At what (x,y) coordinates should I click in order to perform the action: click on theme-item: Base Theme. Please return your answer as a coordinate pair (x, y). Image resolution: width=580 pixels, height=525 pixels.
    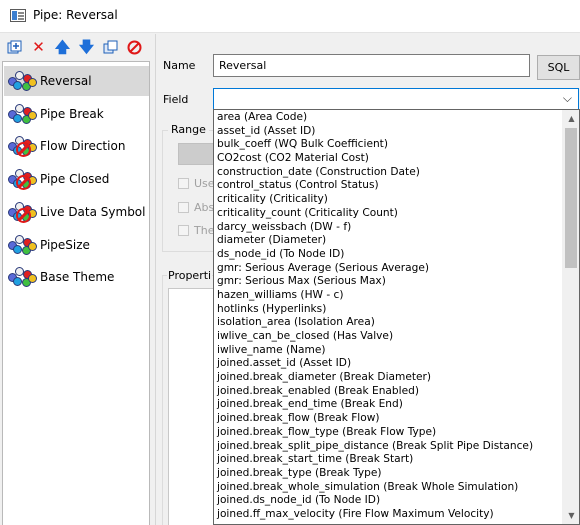
    Looking at the image, I should click on (76, 277).